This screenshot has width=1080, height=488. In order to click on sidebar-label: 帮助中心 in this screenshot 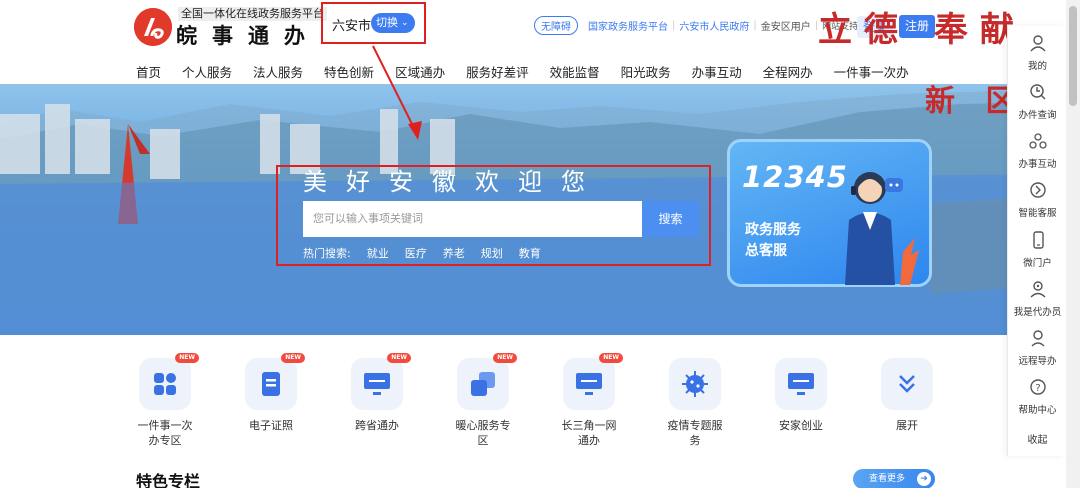, I will do `click(1037, 410)`.